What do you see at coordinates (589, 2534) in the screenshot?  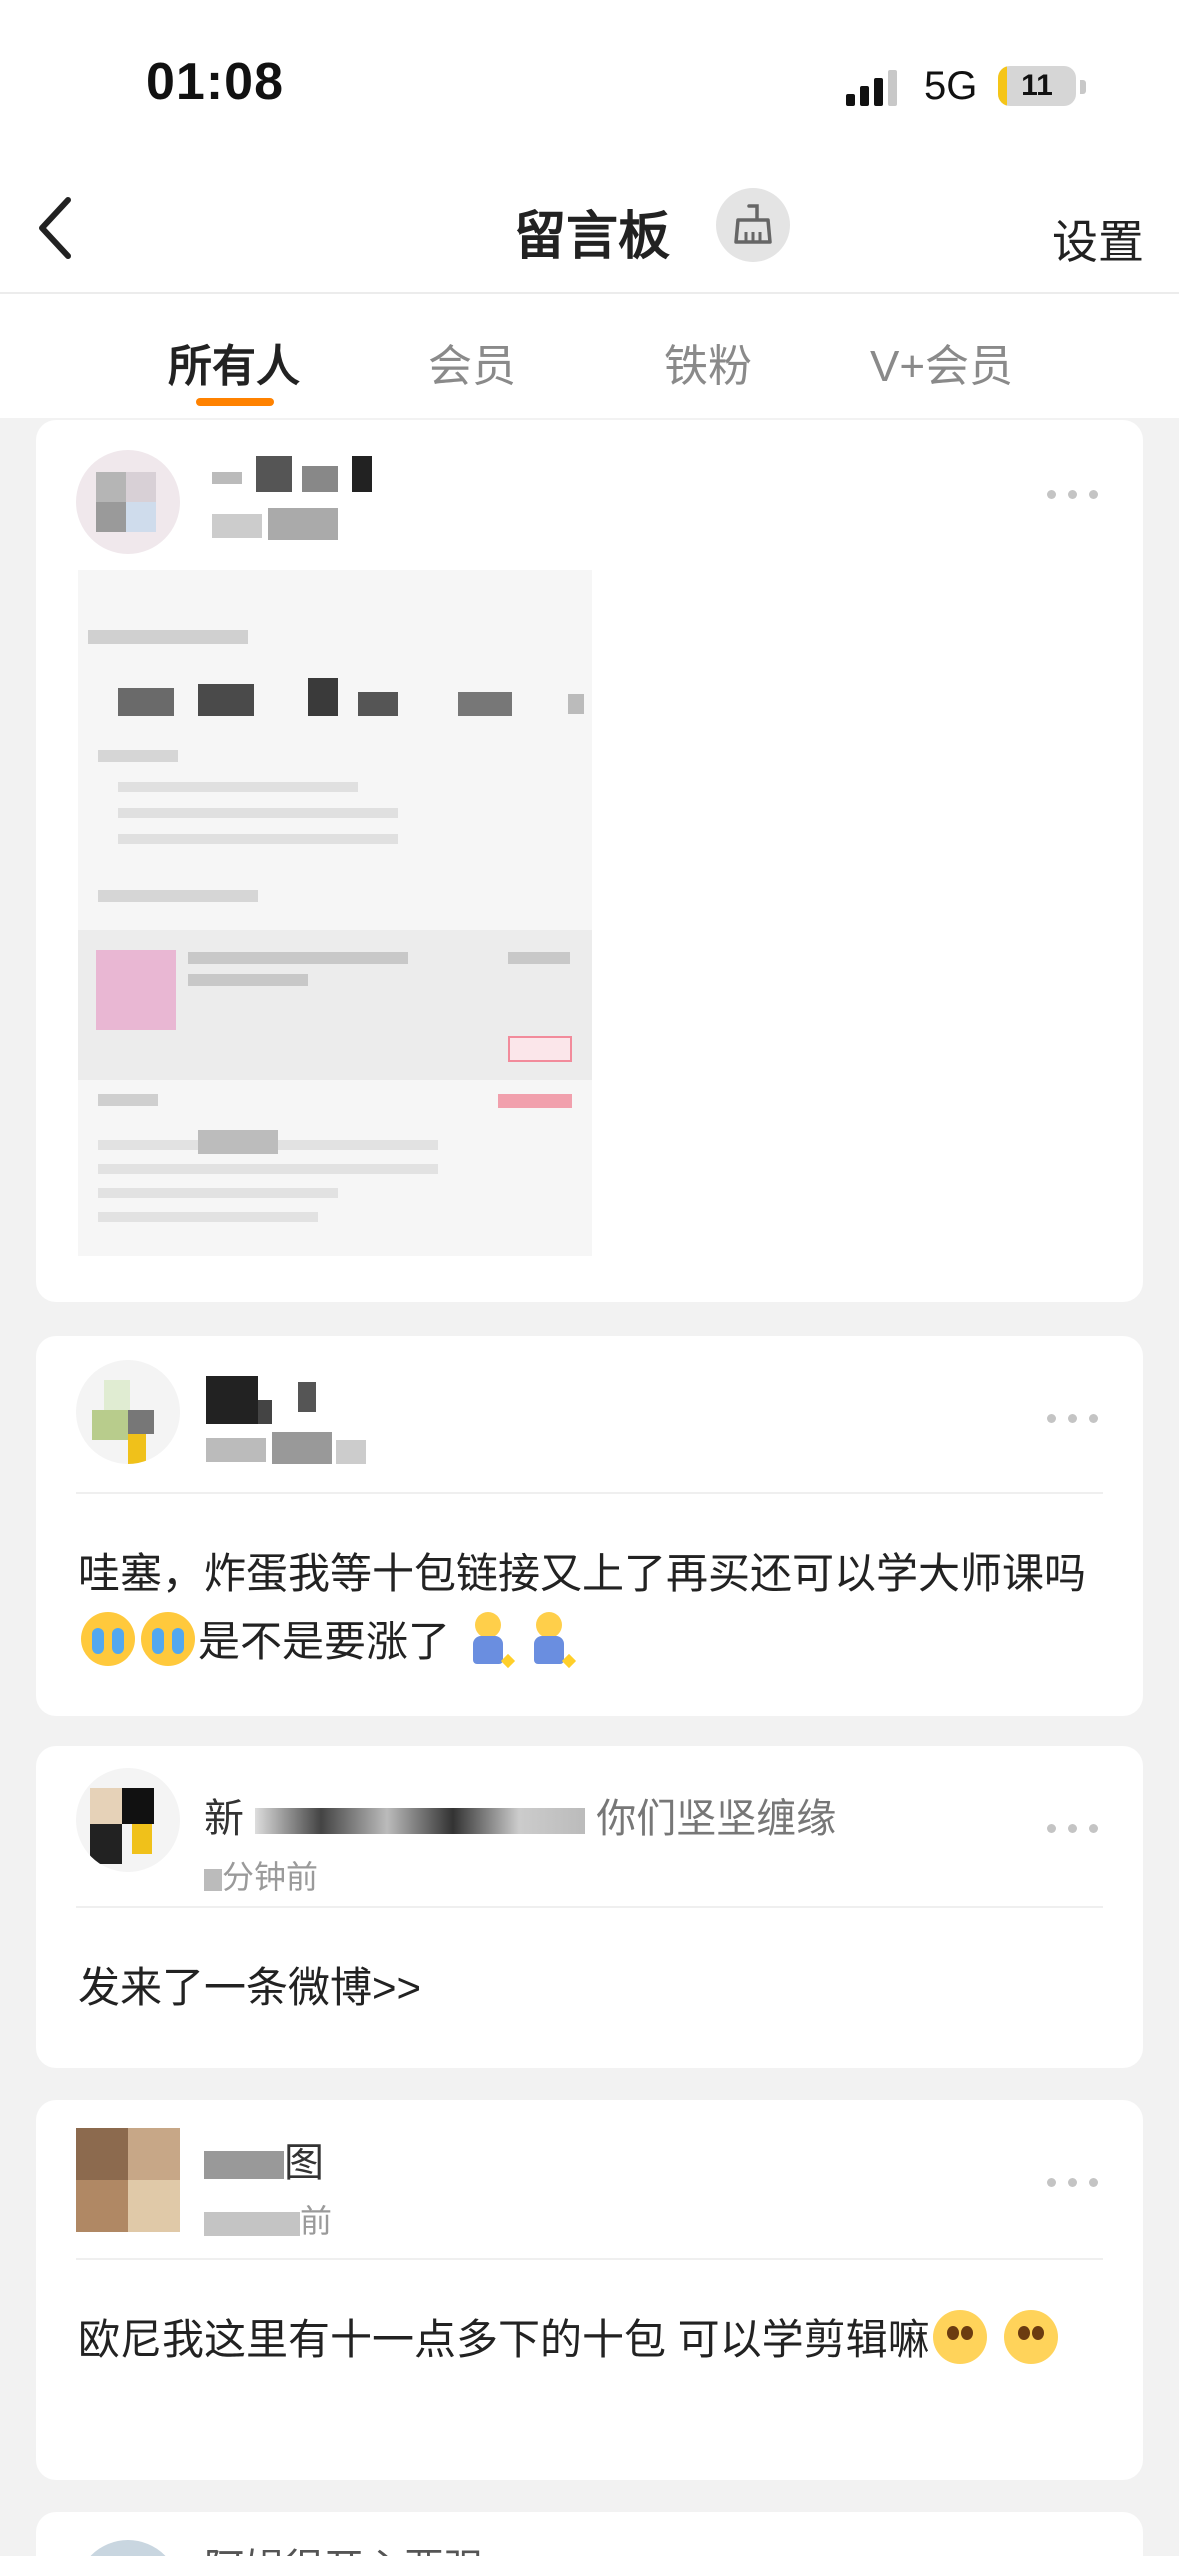 I see `post-card: 阿娟很开心要强` at bounding box center [589, 2534].